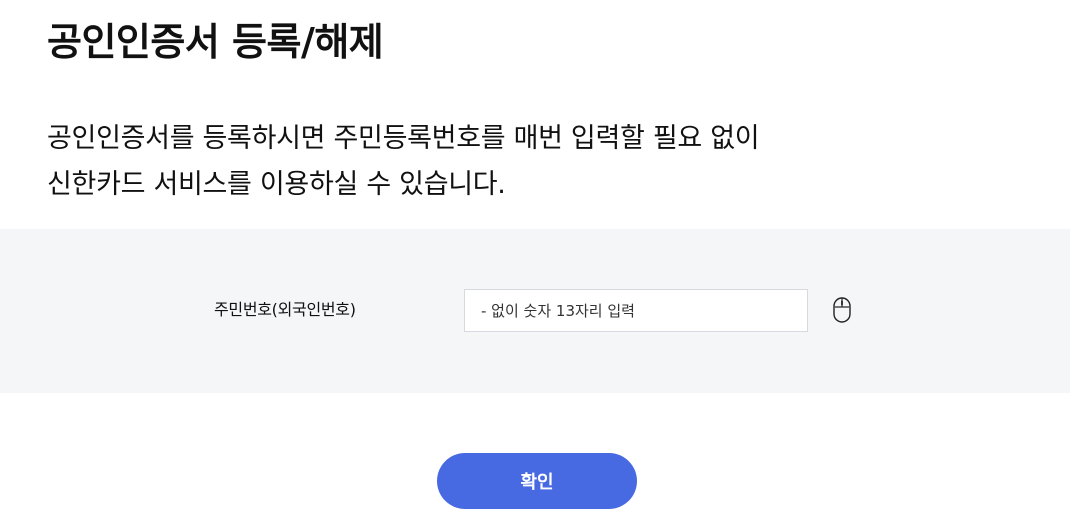  What do you see at coordinates (215, 42) in the screenshot?
I see `page-title: 공인인증서 등록/해제` at bounding box center [215, 42].